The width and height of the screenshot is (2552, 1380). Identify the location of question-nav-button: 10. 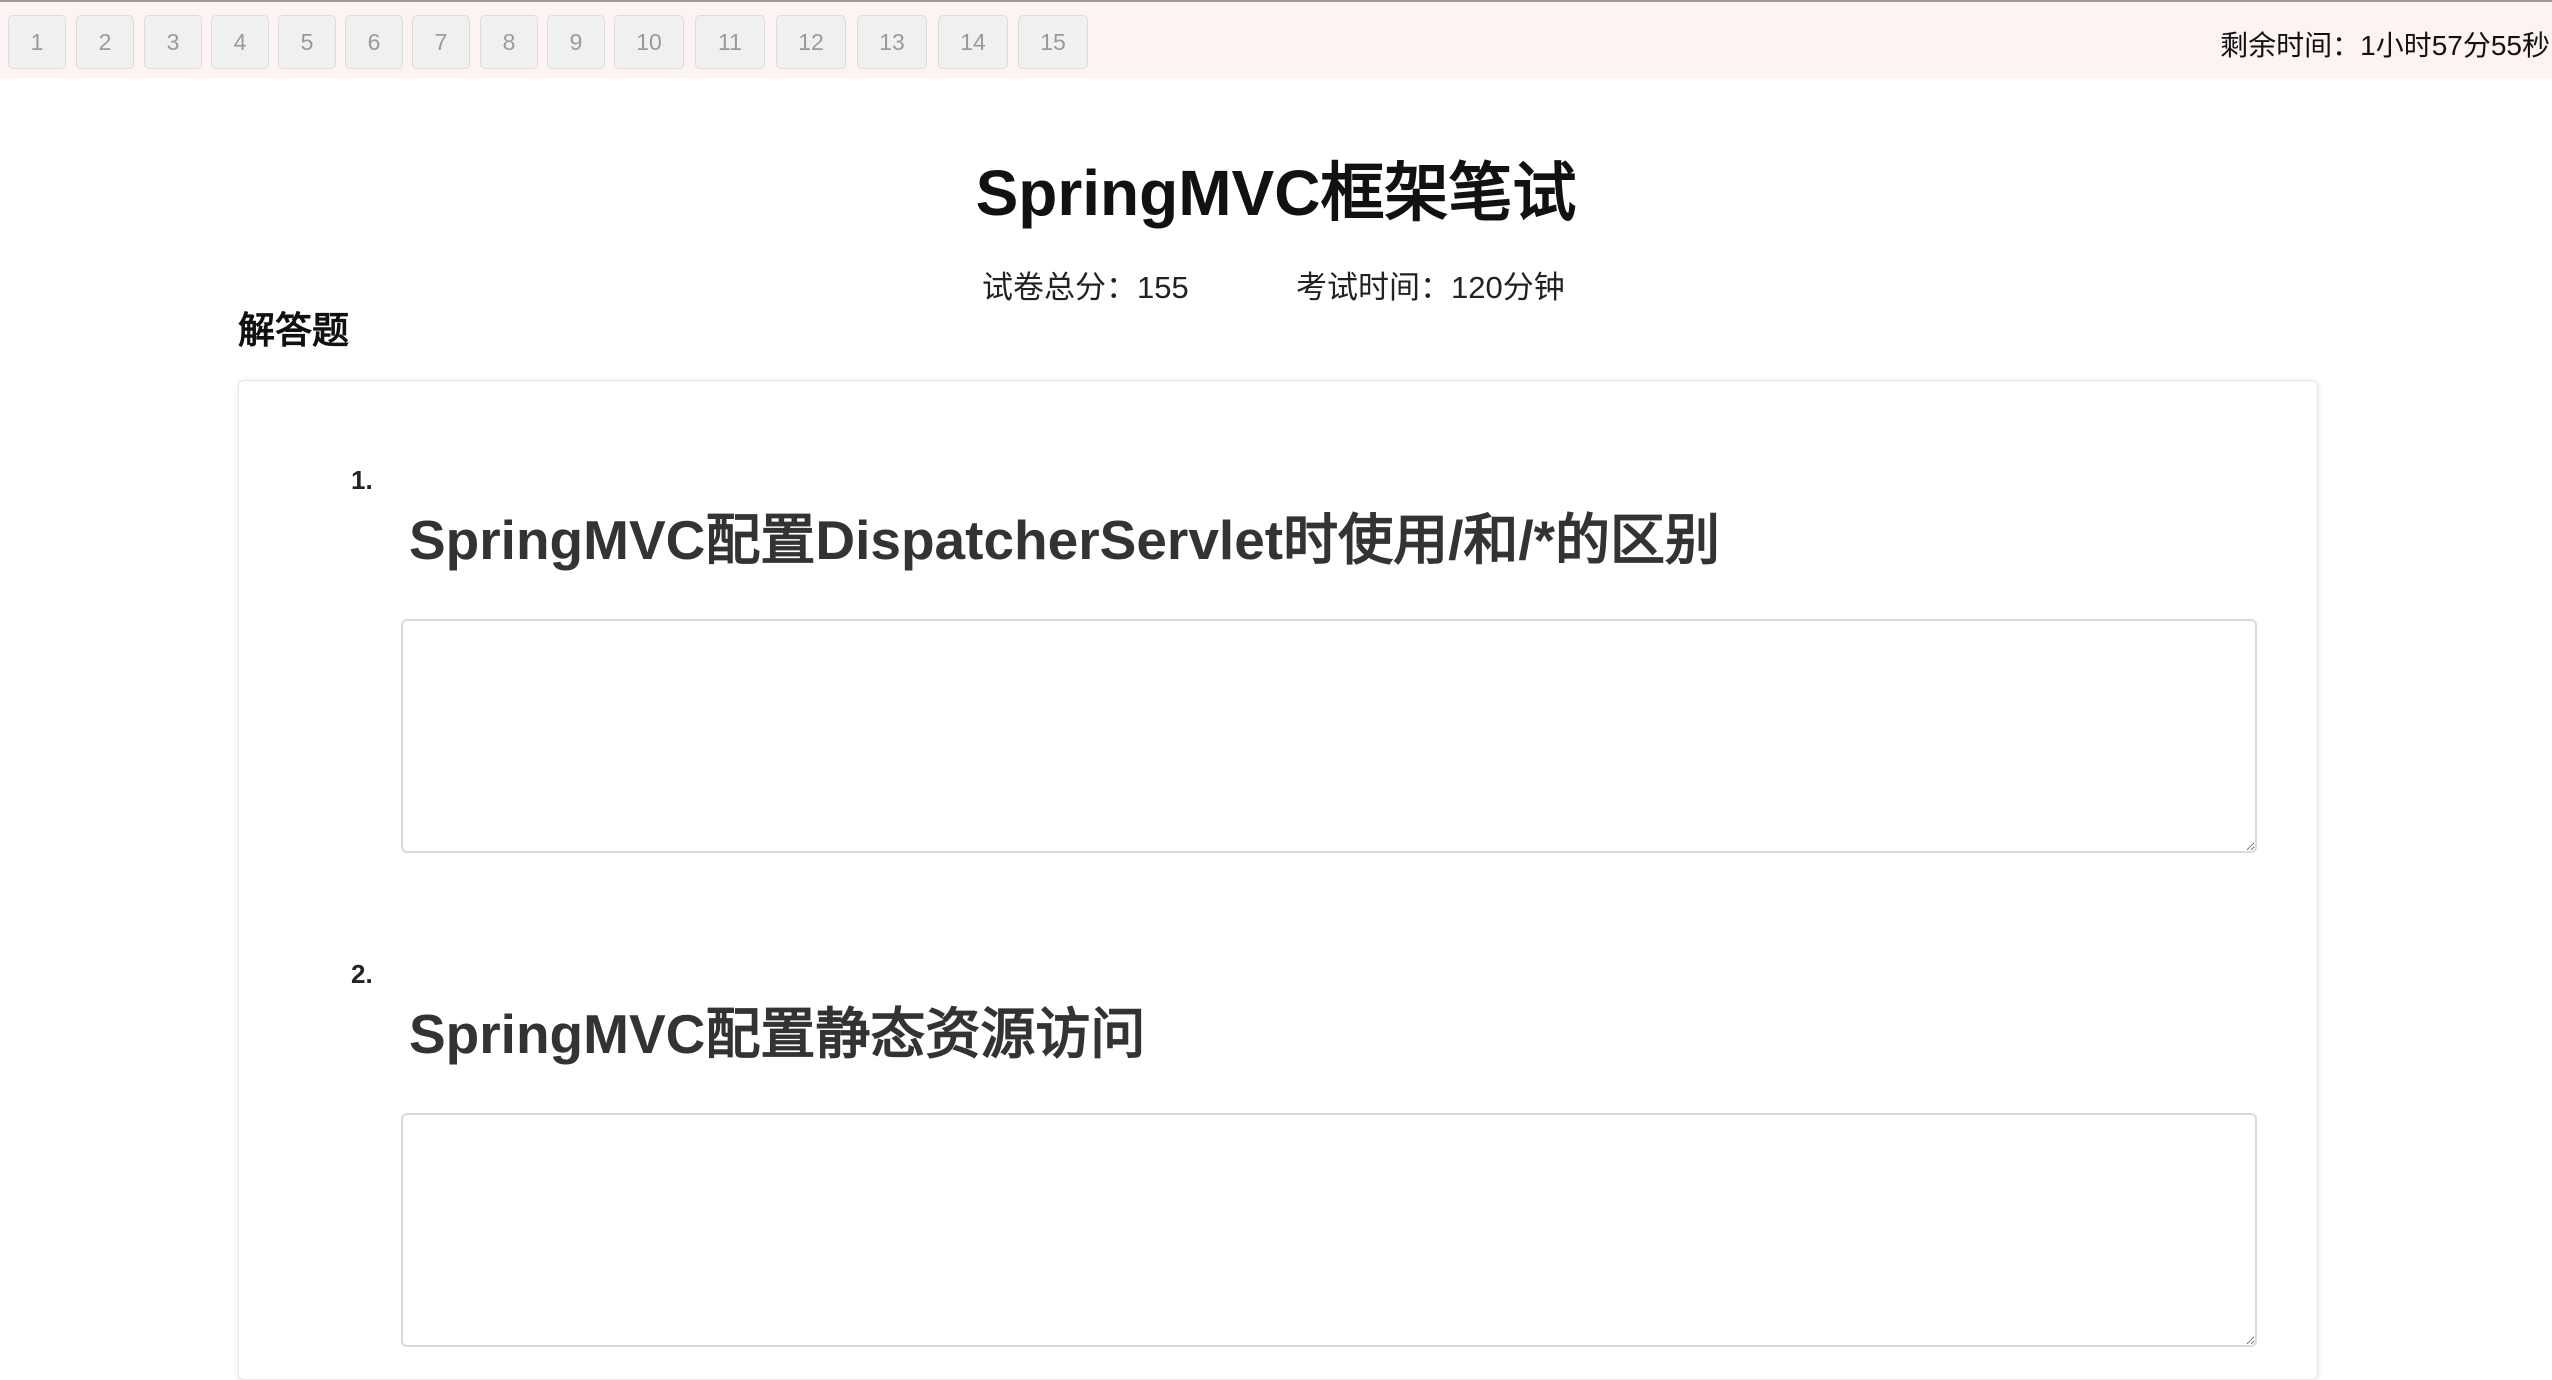
(649, 42).